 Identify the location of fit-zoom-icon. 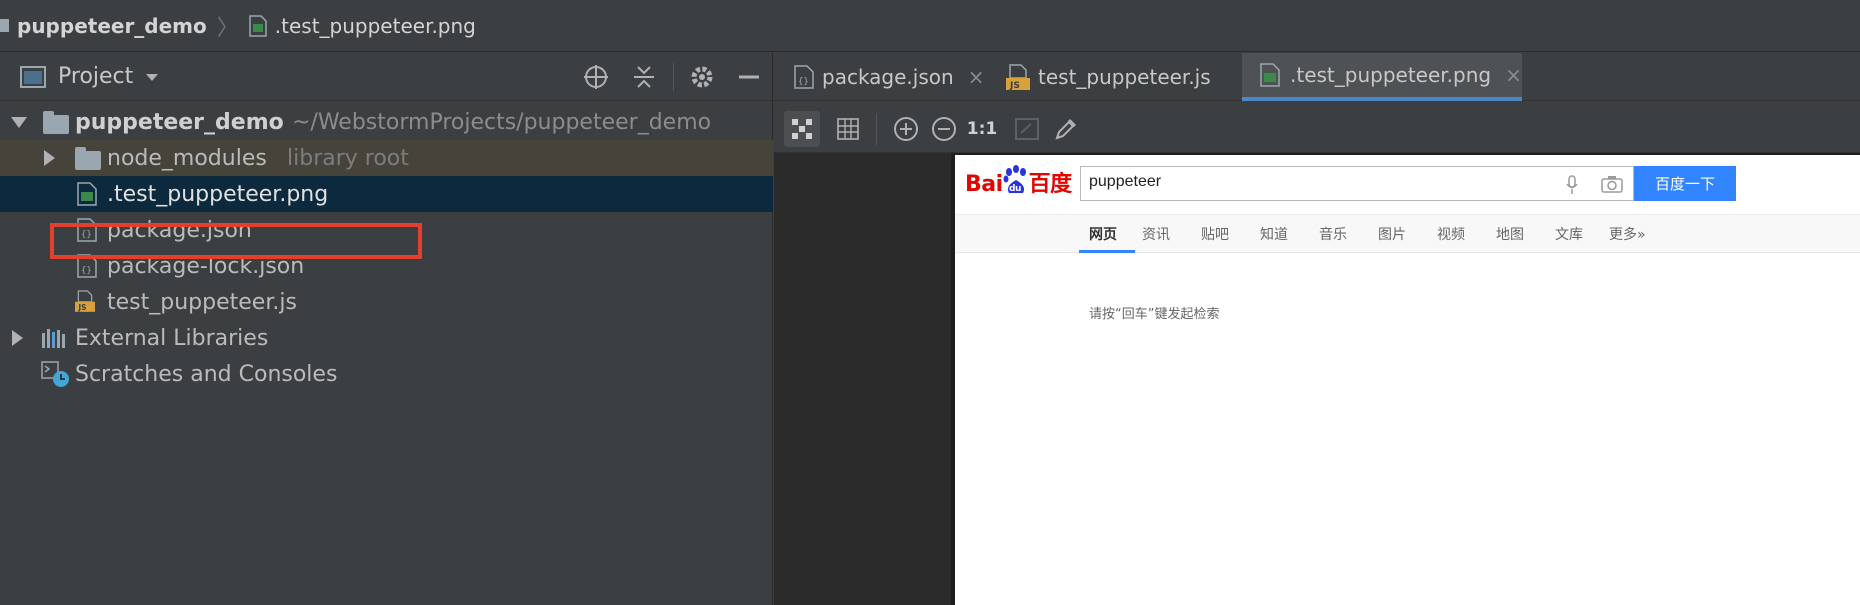
(1027, 129).